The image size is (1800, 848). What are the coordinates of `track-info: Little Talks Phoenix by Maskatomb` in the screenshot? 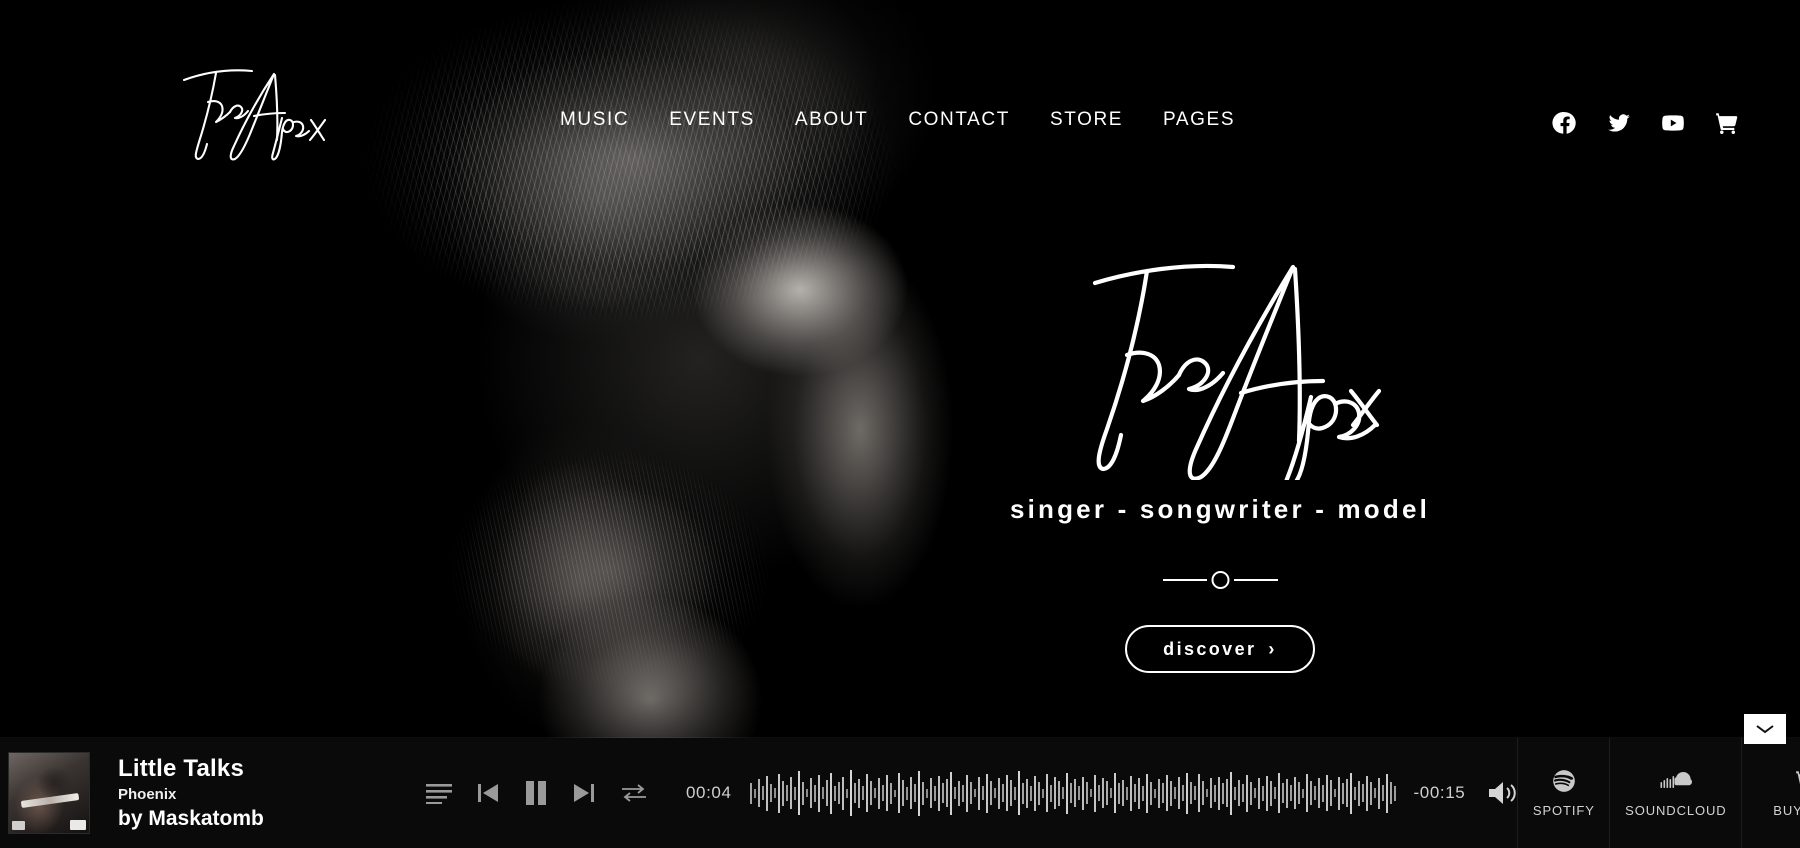 It's located at (253, 793).